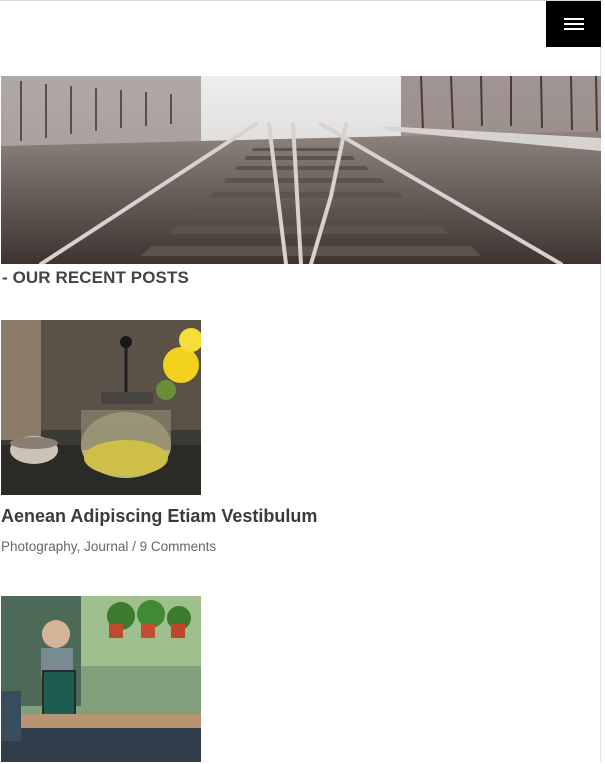  I want to click on post-meta: Photography, Journal / 9 Comments, so click(108, 546).